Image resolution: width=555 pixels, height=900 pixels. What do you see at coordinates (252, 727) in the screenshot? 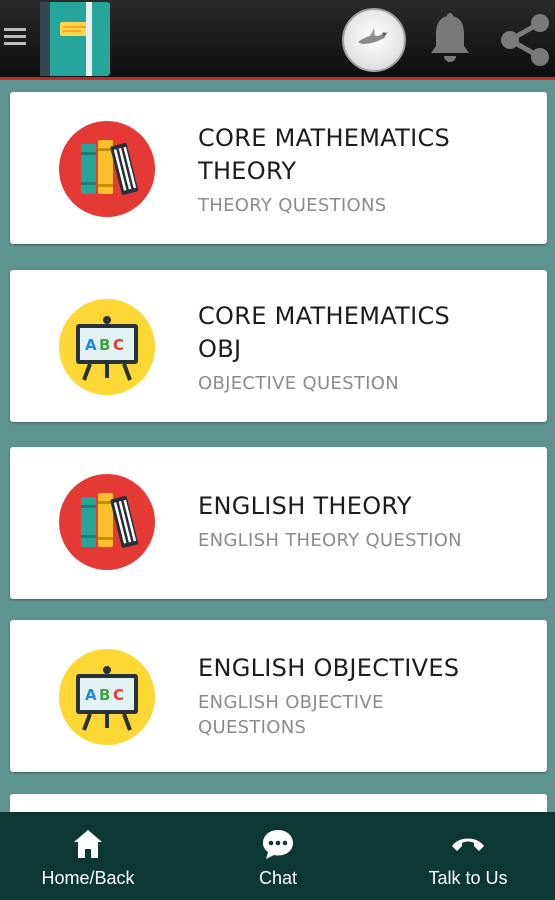
I see `card-subtitle-line2: QUESTIONS` at bounding box center [252, 727].